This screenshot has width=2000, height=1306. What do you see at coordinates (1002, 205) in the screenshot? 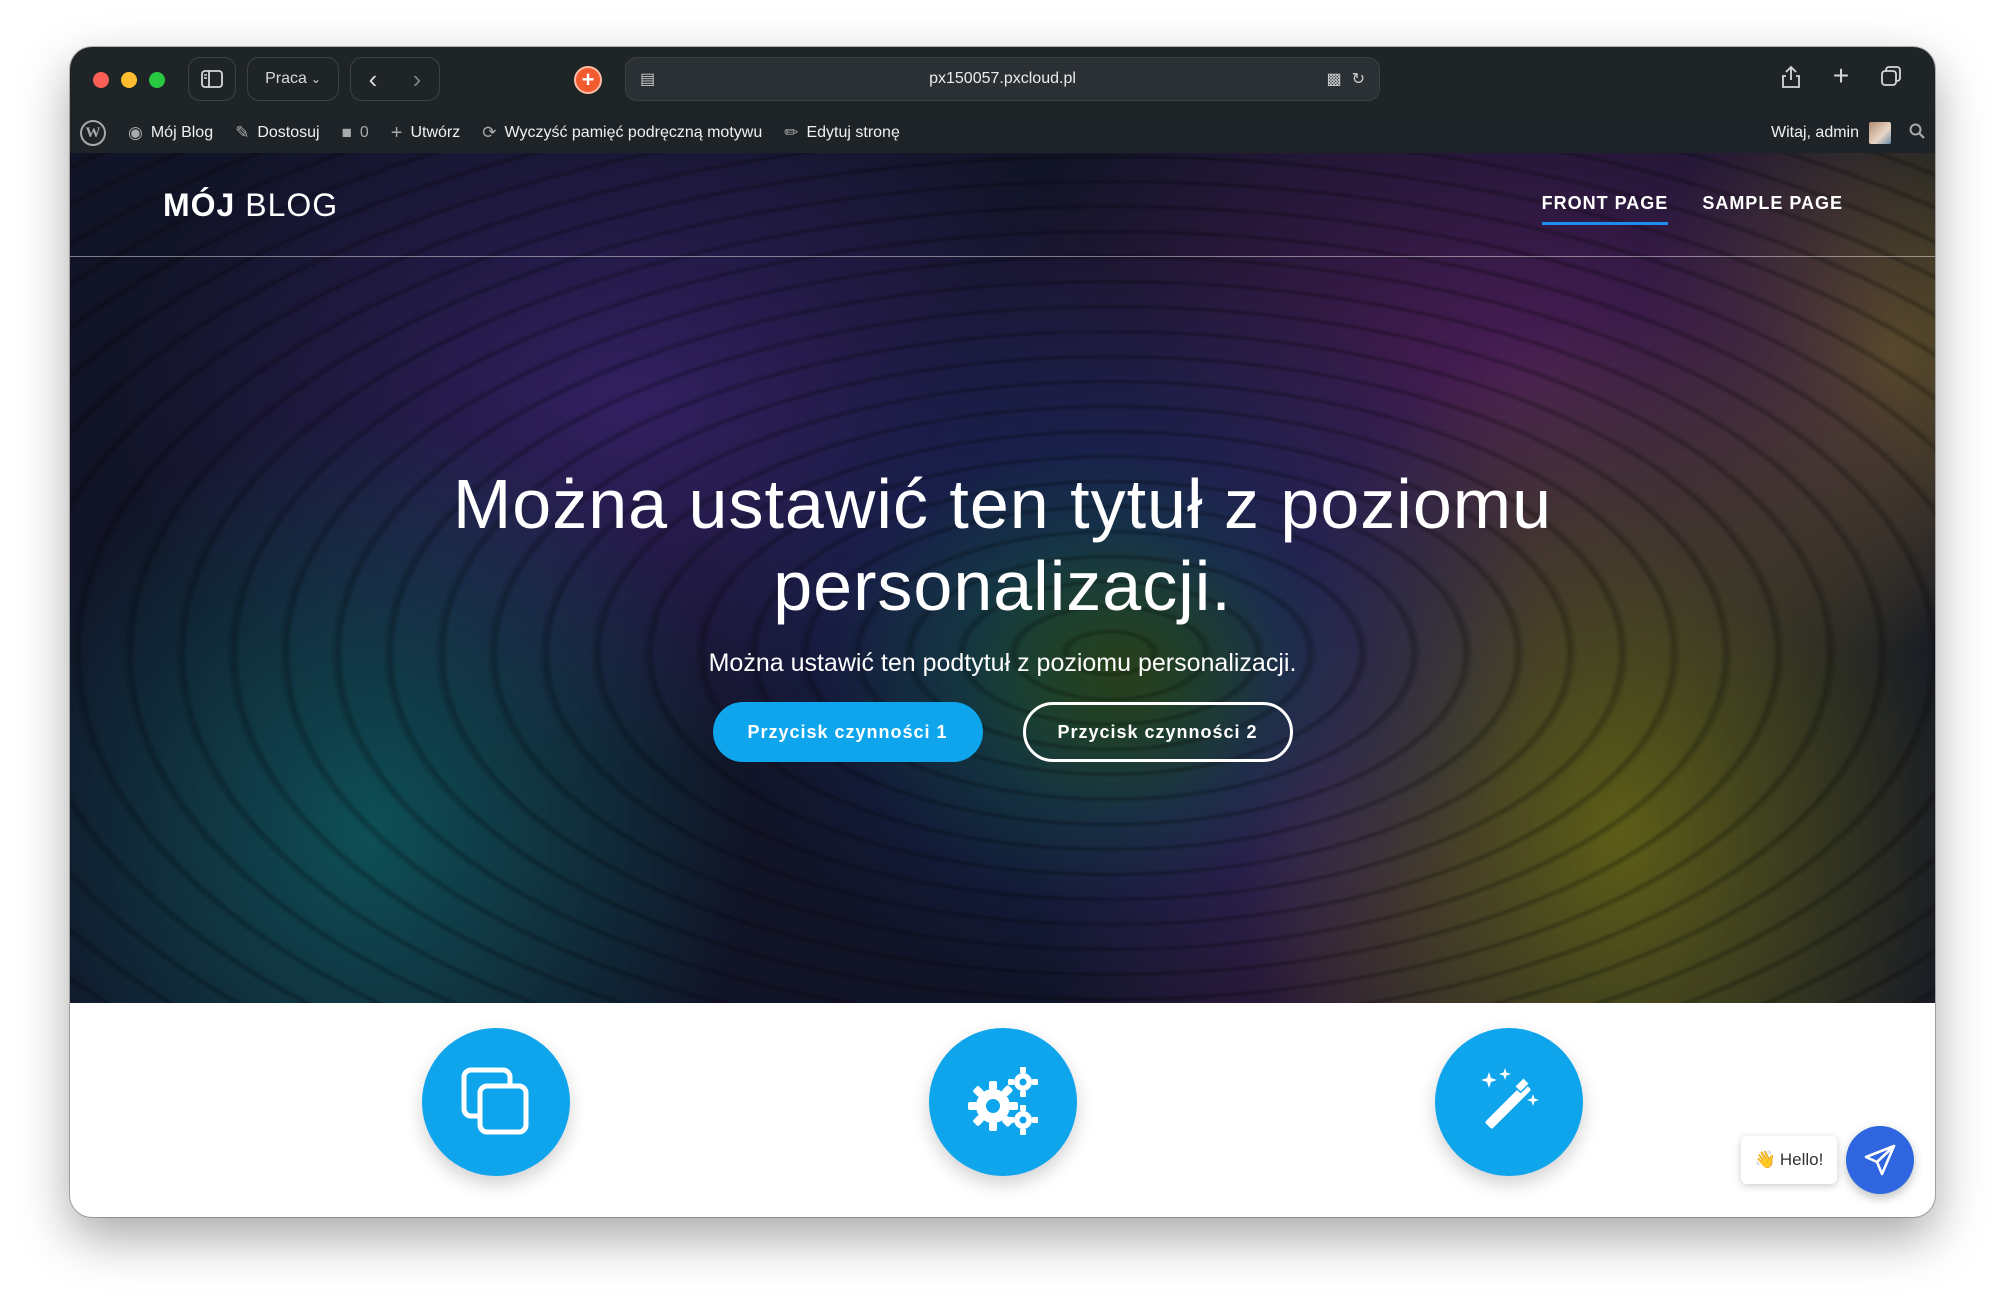
I see `site-header: MÓJ BLOG FRONT PAGE SAMPLE PAGE` at bounding box center [1002, 205].